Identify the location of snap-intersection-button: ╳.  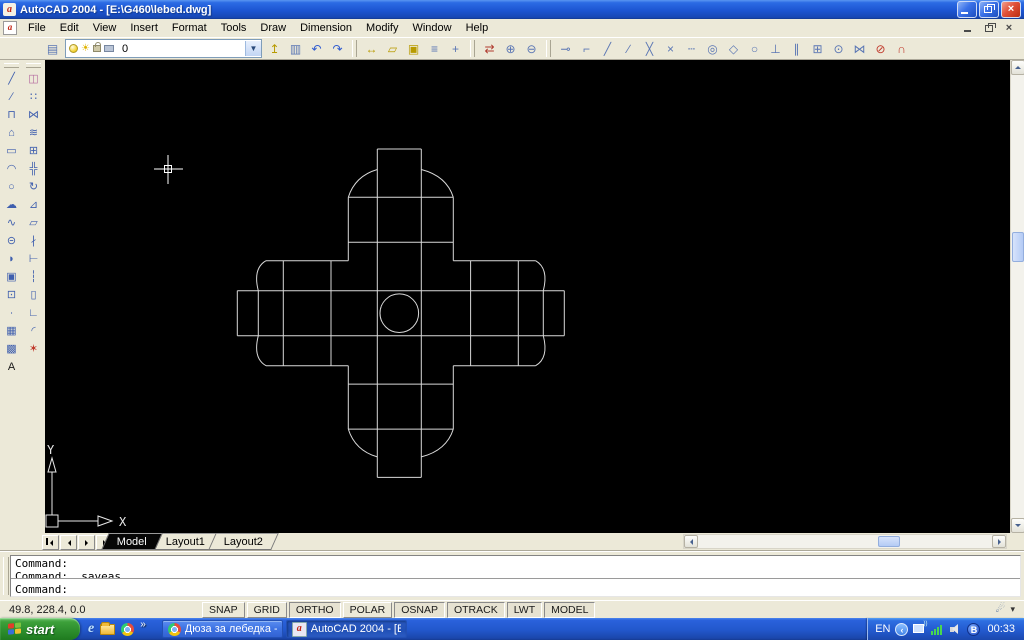
(649, 49).